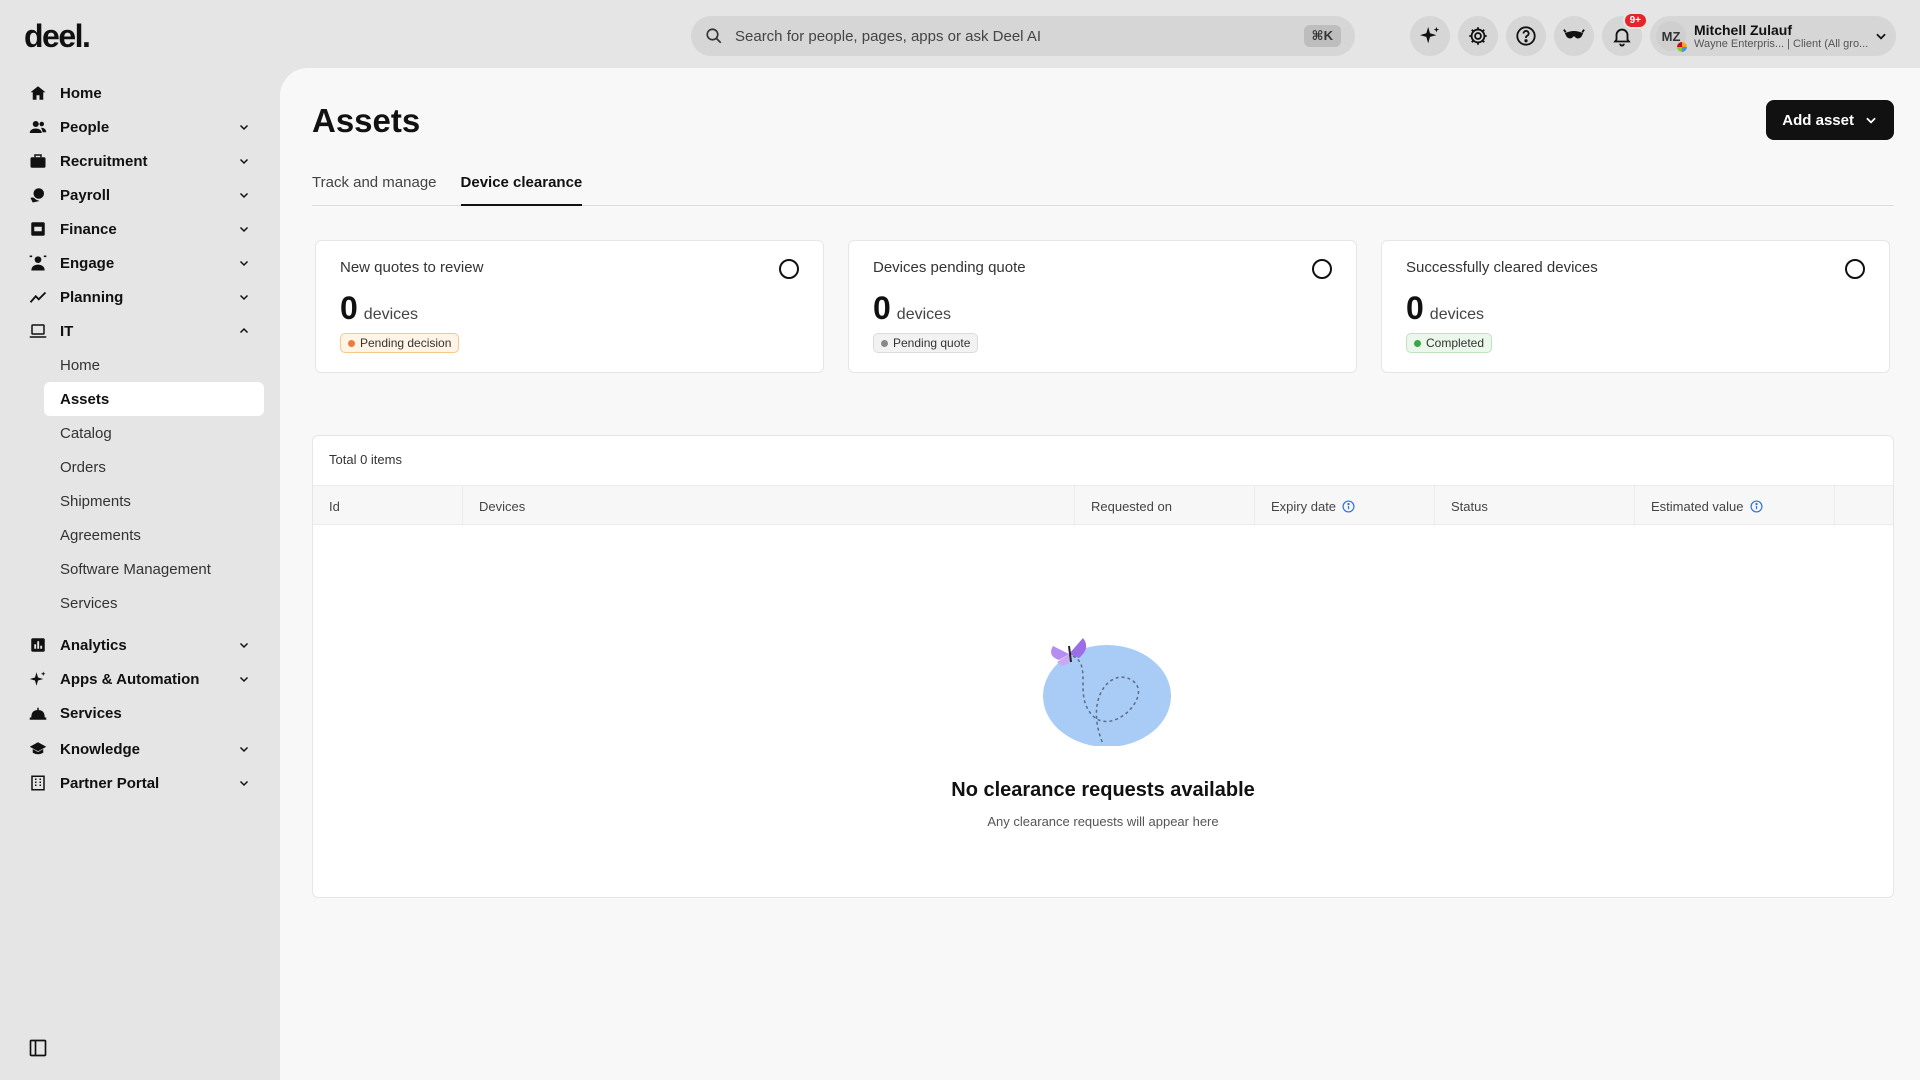 The height and width of the screenshot is (1080, 1920). Describe the element at coordinates (154, 467) in the screenshot. I see `sidebar-subitem-orders: Orders` at that location.